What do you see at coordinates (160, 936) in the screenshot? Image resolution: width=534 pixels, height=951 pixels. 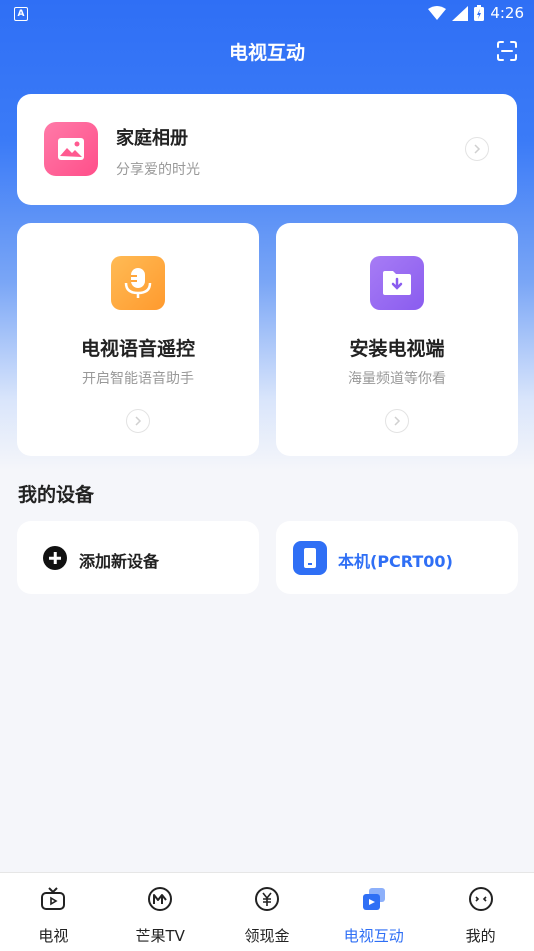 I see `tab-label: 芒果TV` at bounding box center [160, 936].